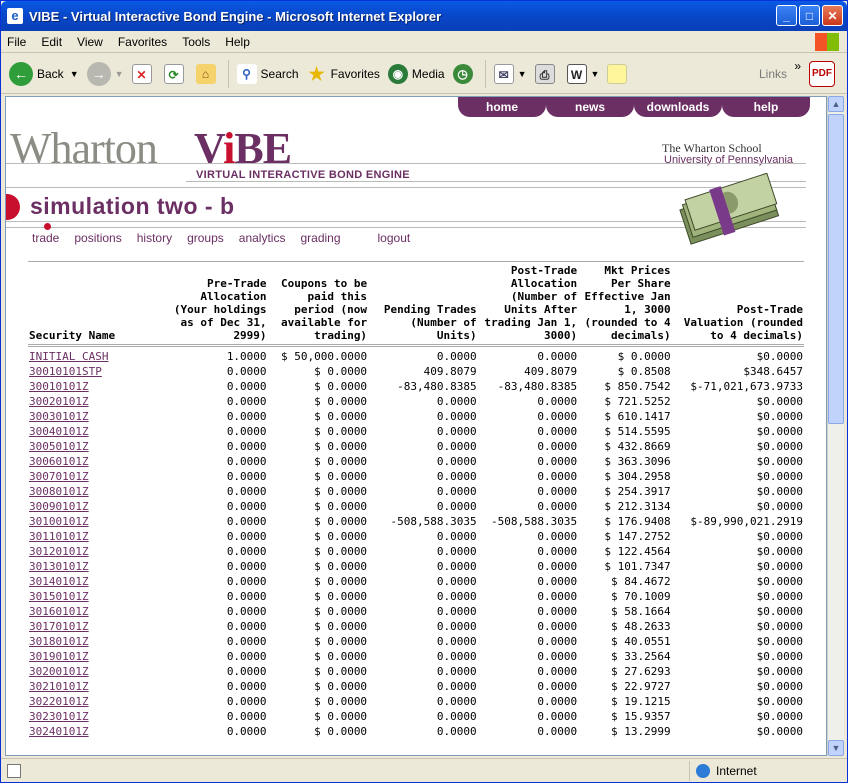 This screenshot has width=848, height=783. What do you see at coordinates (175, 73) in the screenshot?
I see `refresh-button: ⟳` at bounding box center [175, 73].